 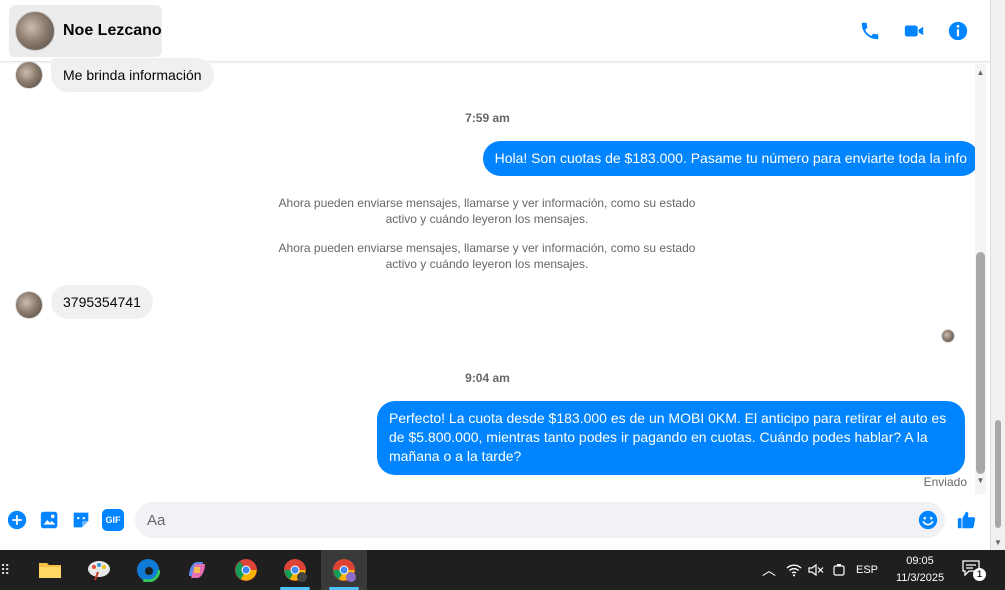 What do you see at coordinates (81, 520) in the screenshot?
I see `sticker-icon` at bounding box center [81, 520].